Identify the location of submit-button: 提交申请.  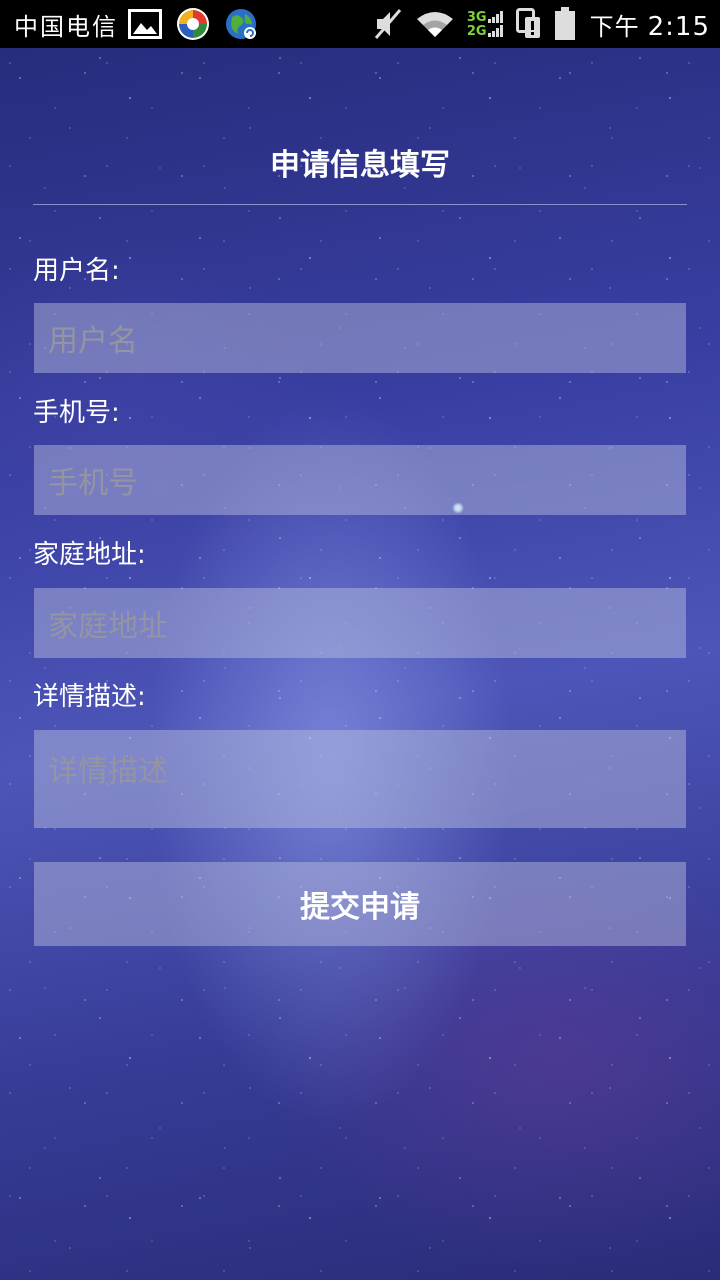
(360, 904).